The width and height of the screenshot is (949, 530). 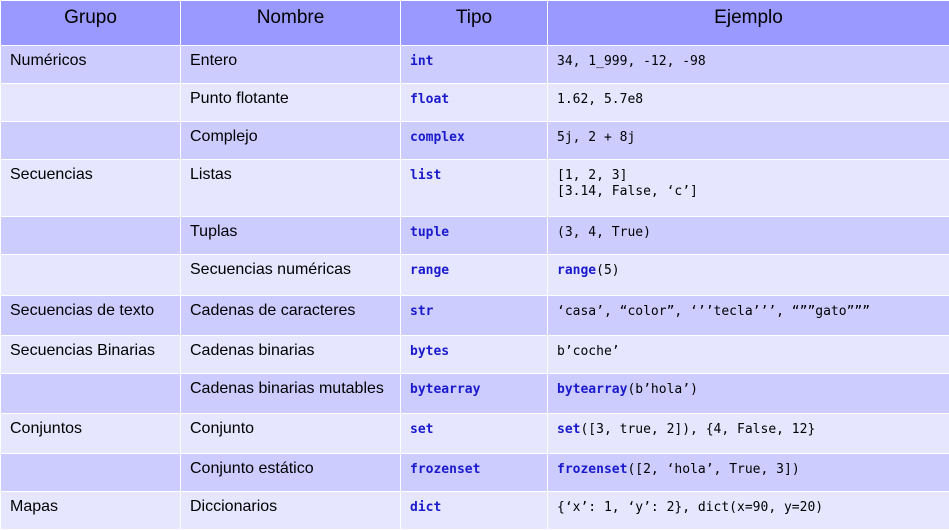 I want to click on header-type: Tipo, so click(x=474, y=23).